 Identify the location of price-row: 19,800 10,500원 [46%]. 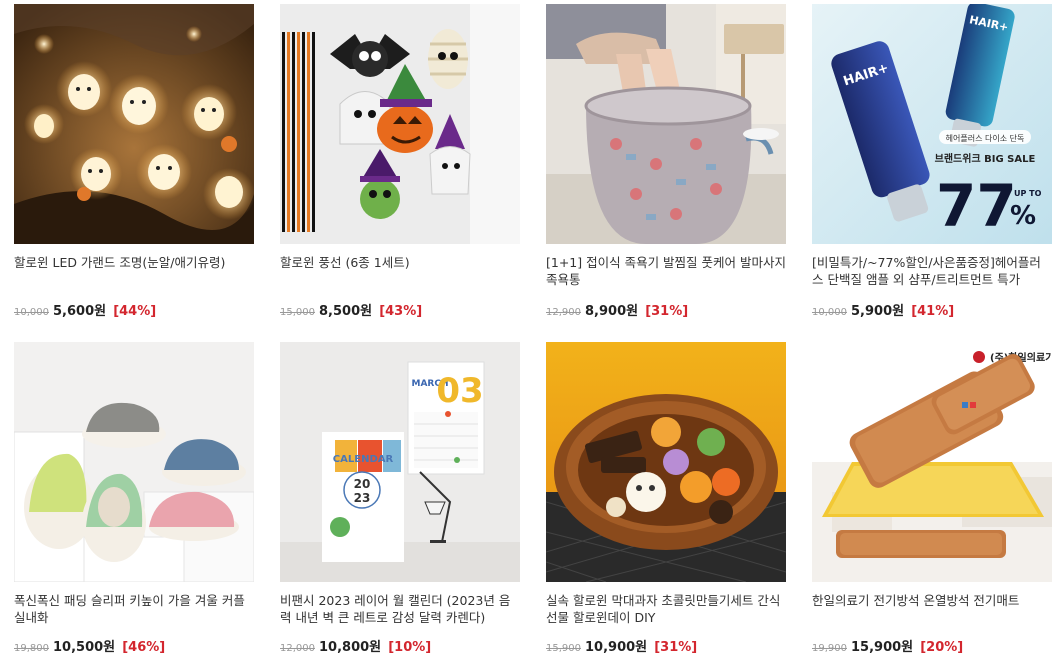
(89, 645).